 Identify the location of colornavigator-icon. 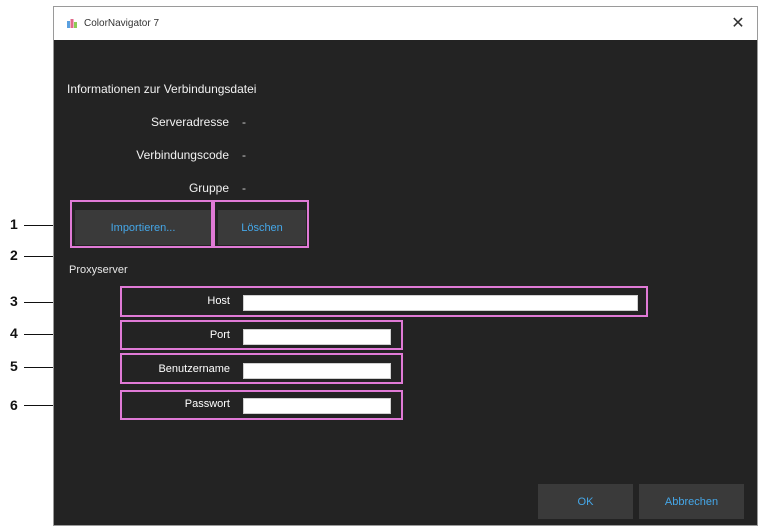
(72, 24).